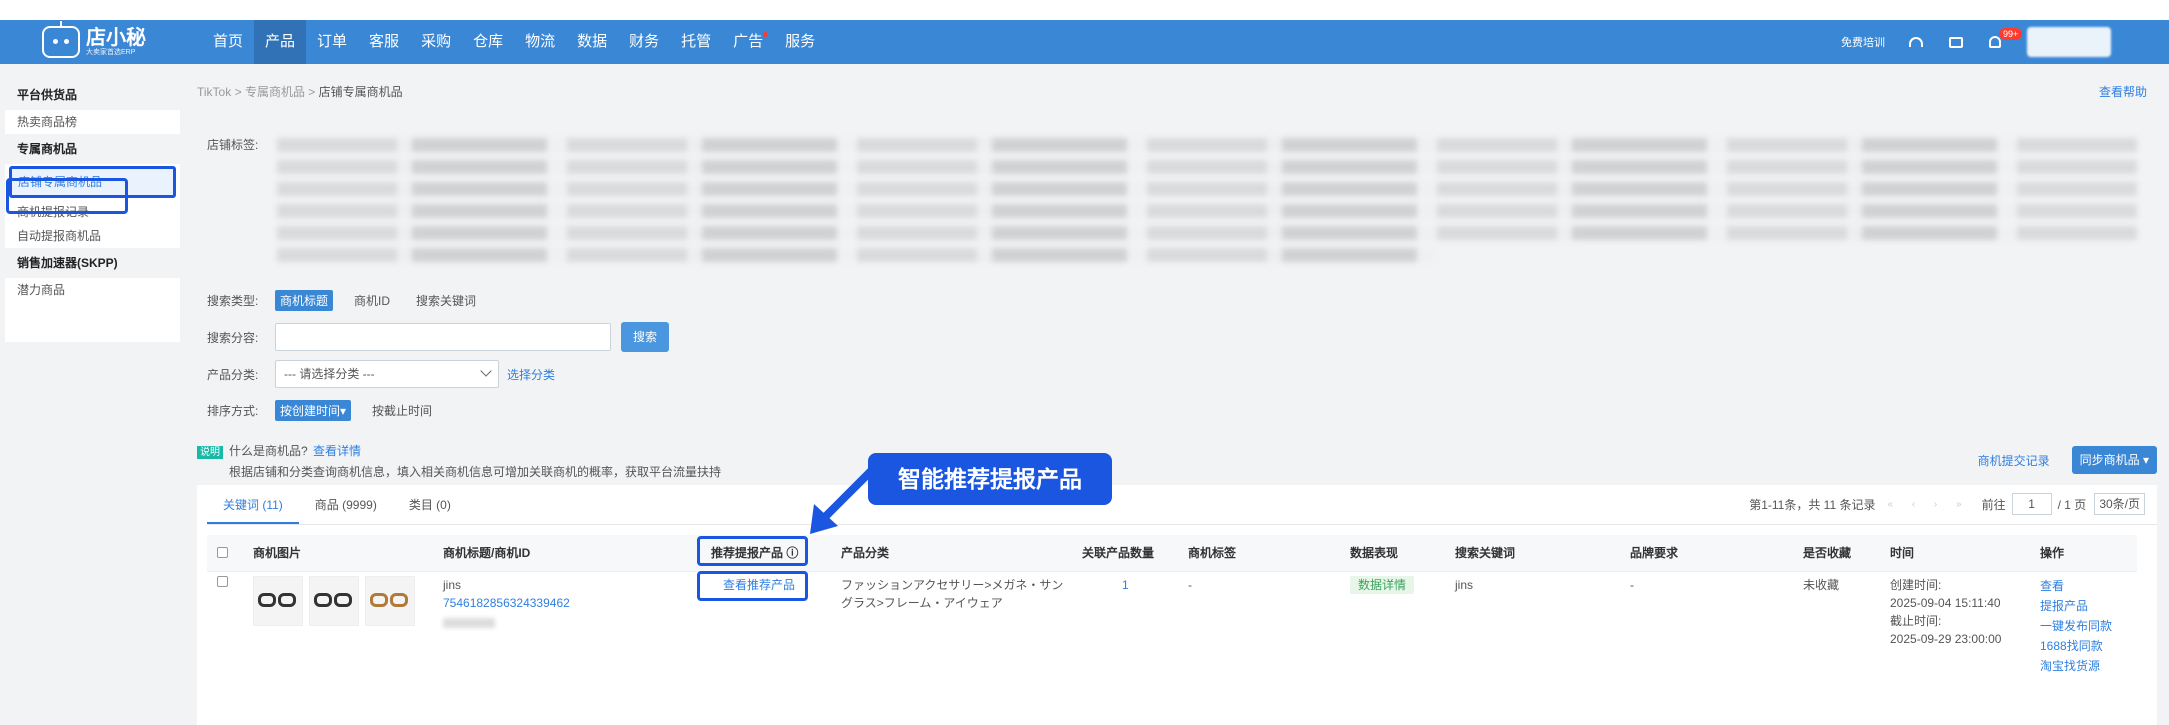 This screenshot has height=725, width=2169. What do you see at coordinates (1382, 585) in the screenshot?
I see `data-detail-tag: 数据详情` at bounding box center [1382, 585].